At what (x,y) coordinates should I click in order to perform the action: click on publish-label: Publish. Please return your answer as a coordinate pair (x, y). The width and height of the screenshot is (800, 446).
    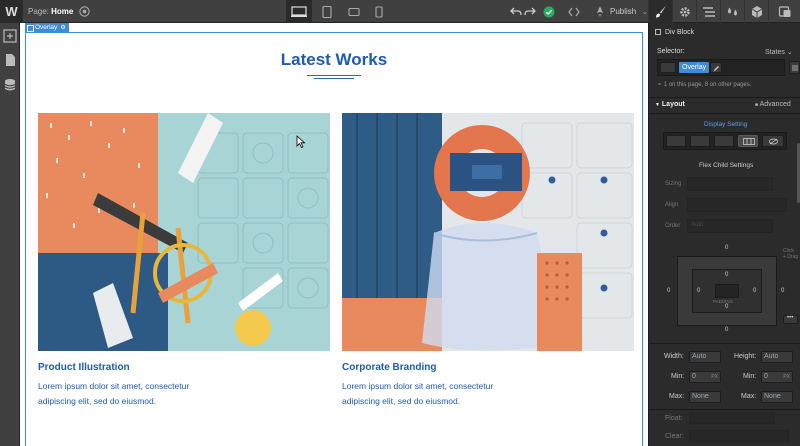
    Looking at the image, I should click on (623, 11).